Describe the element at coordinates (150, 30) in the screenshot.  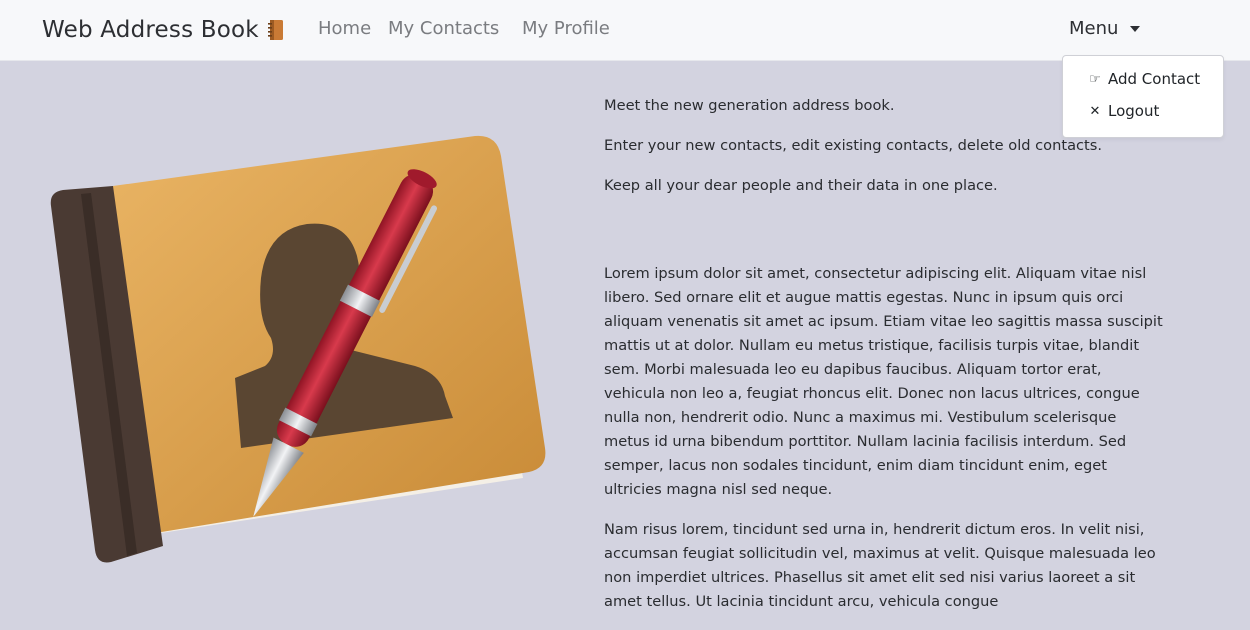
I see `brand-title: Web Address Book` at that location.